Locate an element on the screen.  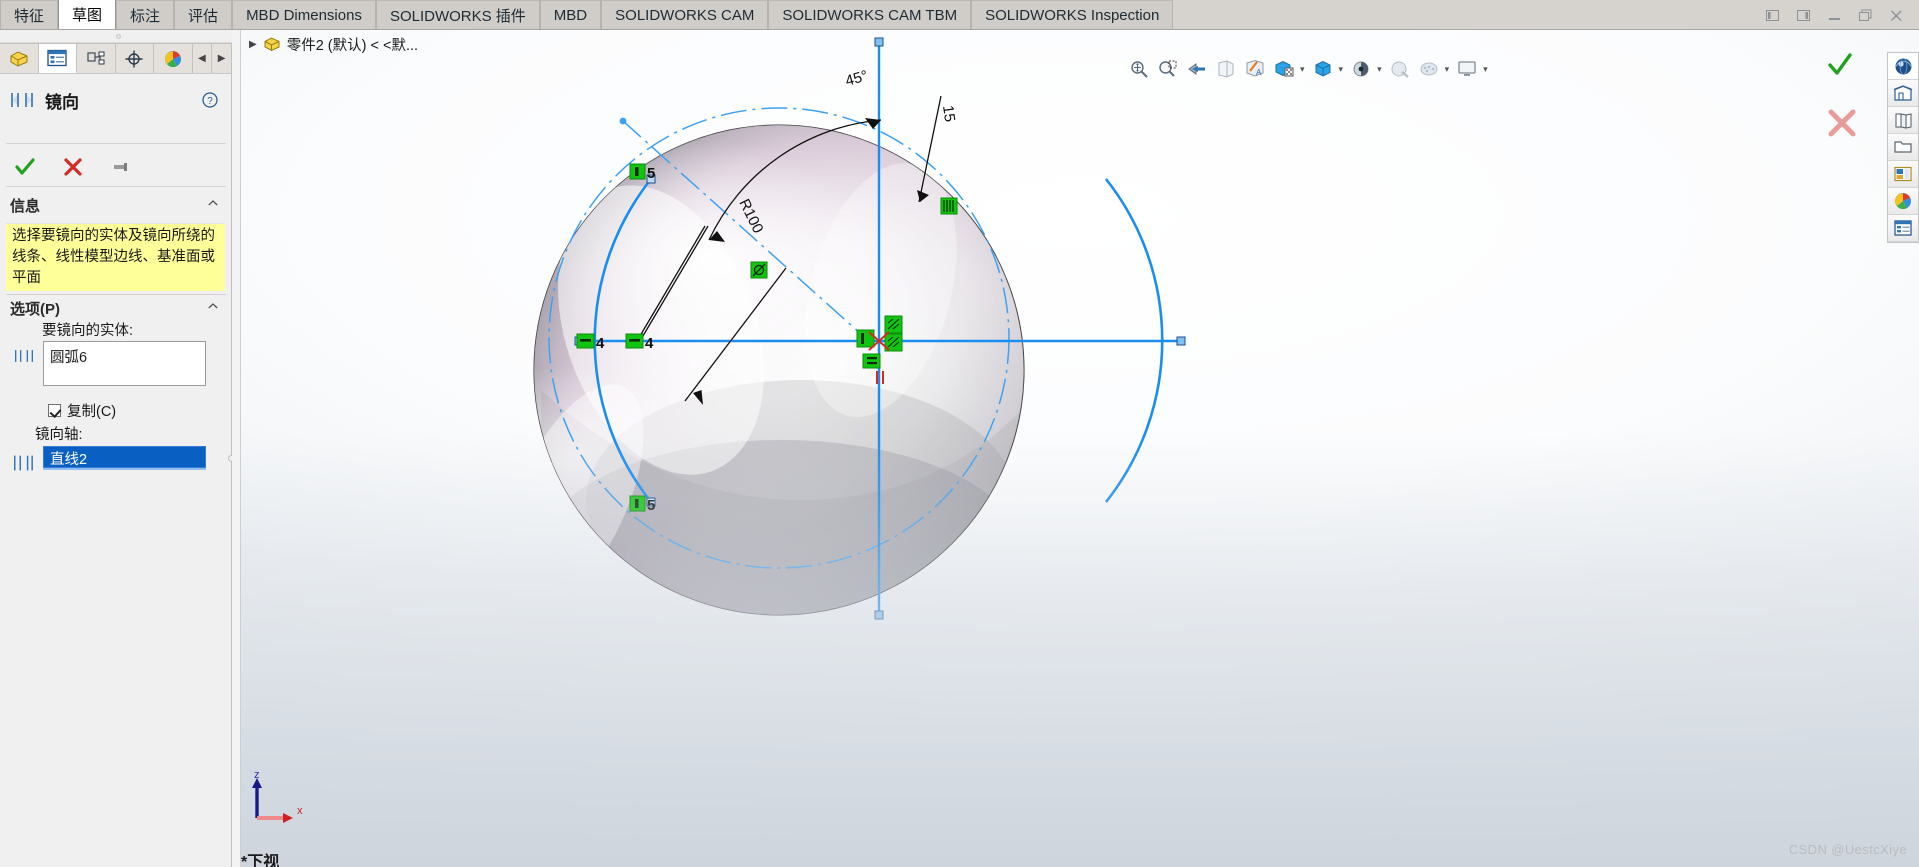
copy-checkbox-row: 复制(C) is located at coordinates (82, 410).